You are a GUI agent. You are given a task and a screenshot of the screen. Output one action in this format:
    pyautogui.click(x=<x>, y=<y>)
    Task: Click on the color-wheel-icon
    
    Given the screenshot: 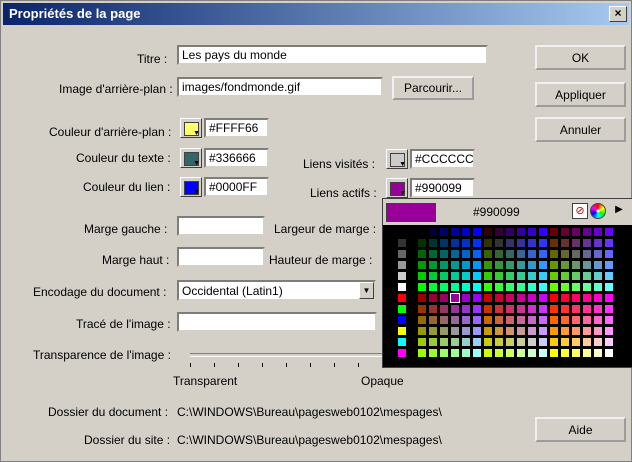 What is the action you would take?
    pyautogui.click(x=598, y=211)
    